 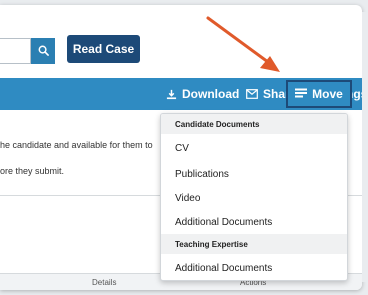 What do you see at coordinates (254, 124) in the screenshot?
I see `menu-section-candidate-documents: Candidate Documents` at bounding box center [254, 124].